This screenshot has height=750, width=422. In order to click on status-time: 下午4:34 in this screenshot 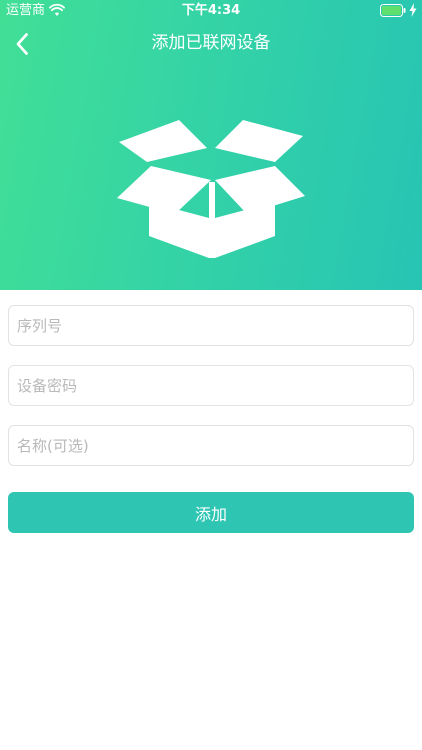, I will do `click(211, 10)`.